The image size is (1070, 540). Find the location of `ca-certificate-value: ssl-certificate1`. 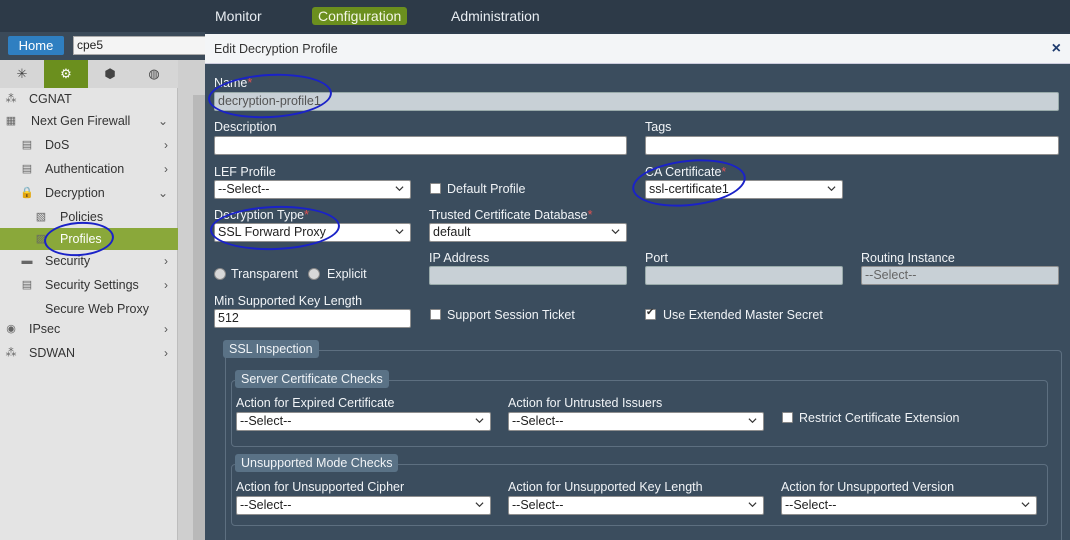

ca-certificate-value: ssl-certificate1 is located at coordinates (689, 189).